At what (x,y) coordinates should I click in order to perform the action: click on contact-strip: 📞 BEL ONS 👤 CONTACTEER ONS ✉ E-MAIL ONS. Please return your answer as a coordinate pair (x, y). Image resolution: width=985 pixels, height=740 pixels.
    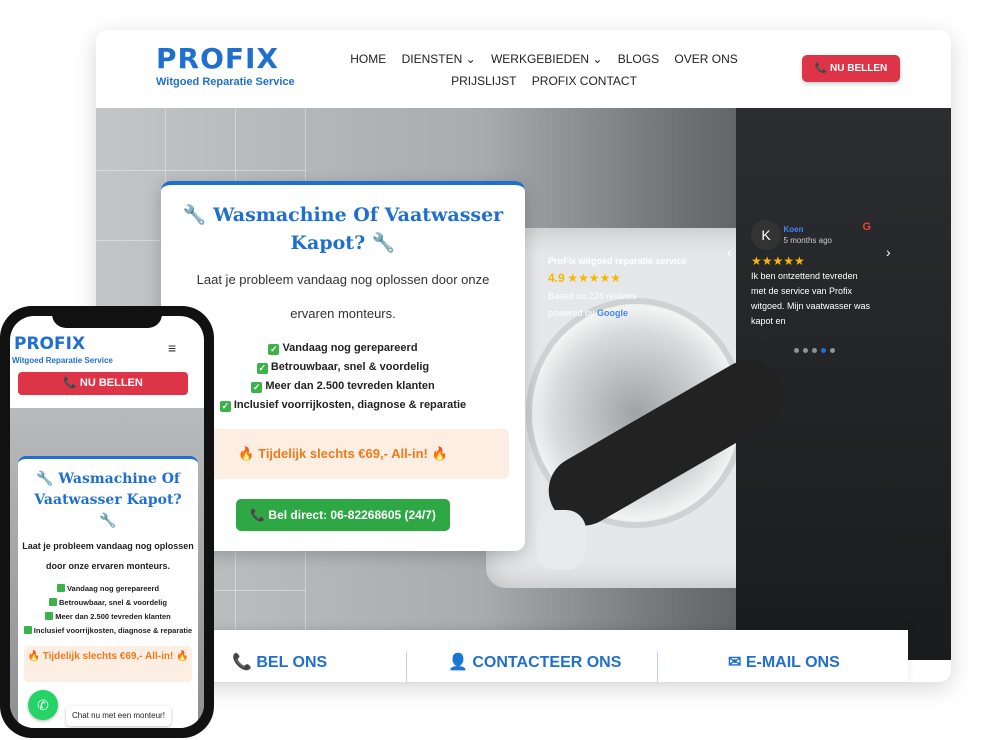
    Looking at the image, I should click on (502, 656).